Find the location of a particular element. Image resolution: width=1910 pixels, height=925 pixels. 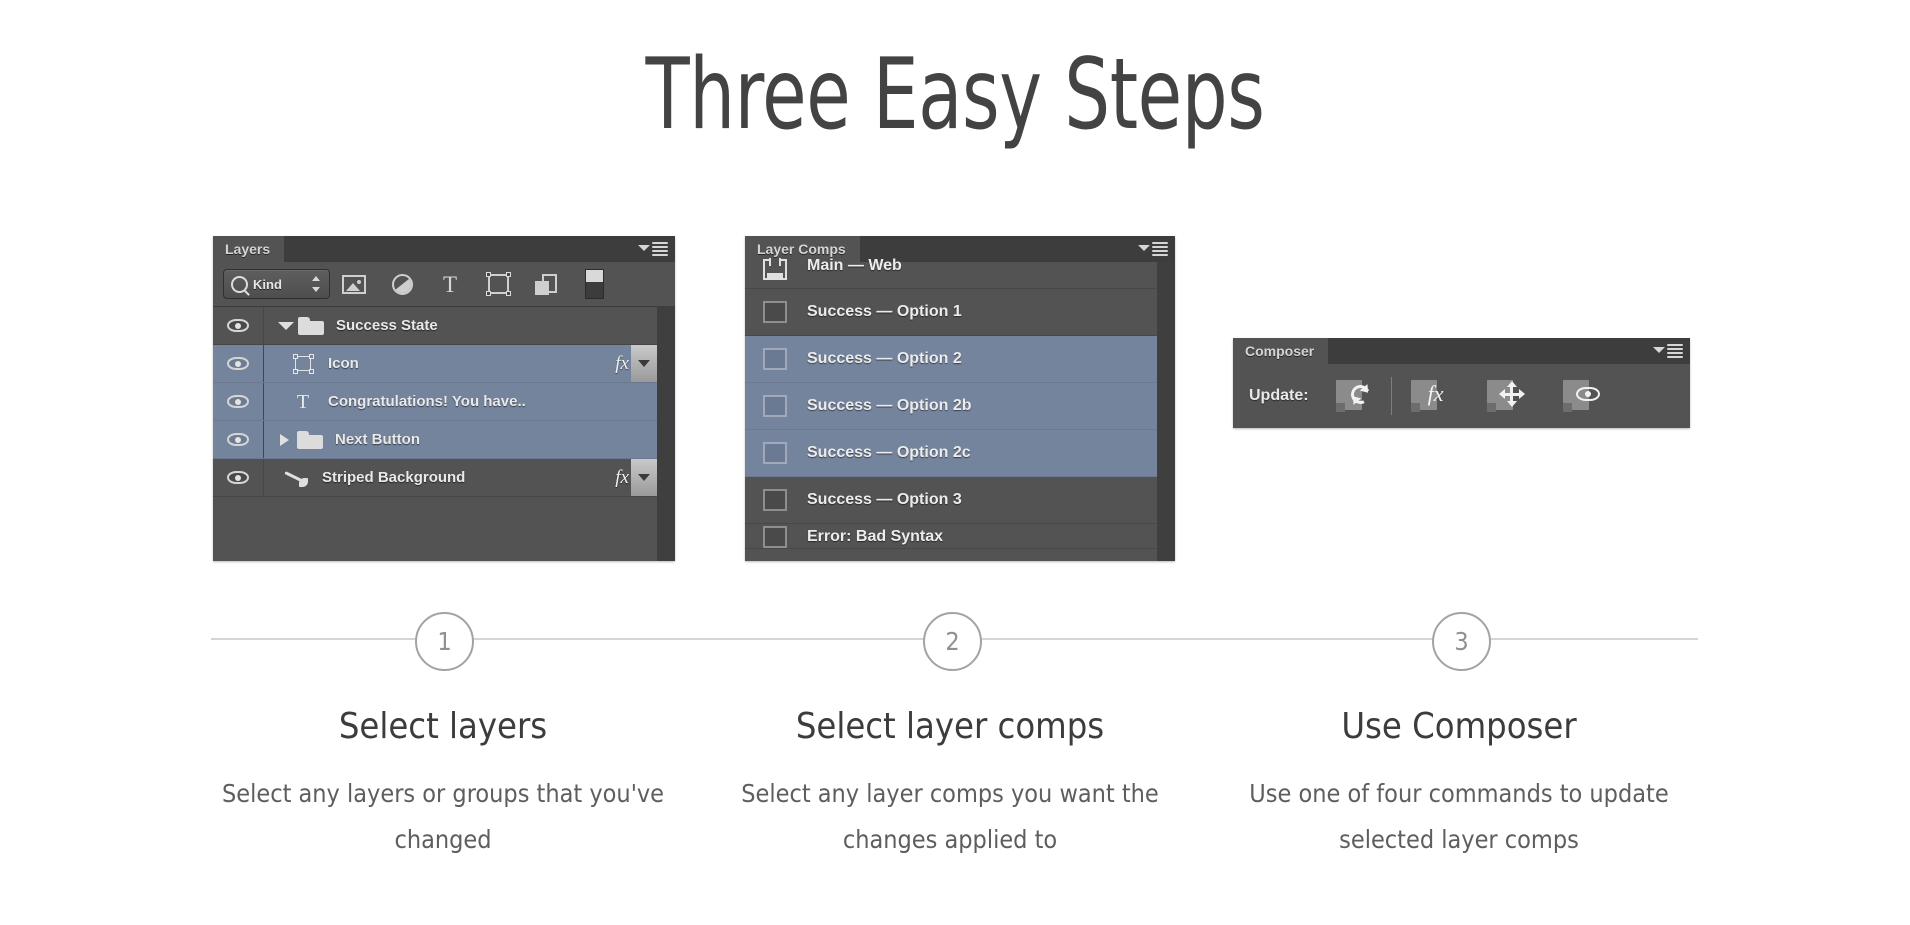

list-item: Main — Web is located at coordinates (960, 273).